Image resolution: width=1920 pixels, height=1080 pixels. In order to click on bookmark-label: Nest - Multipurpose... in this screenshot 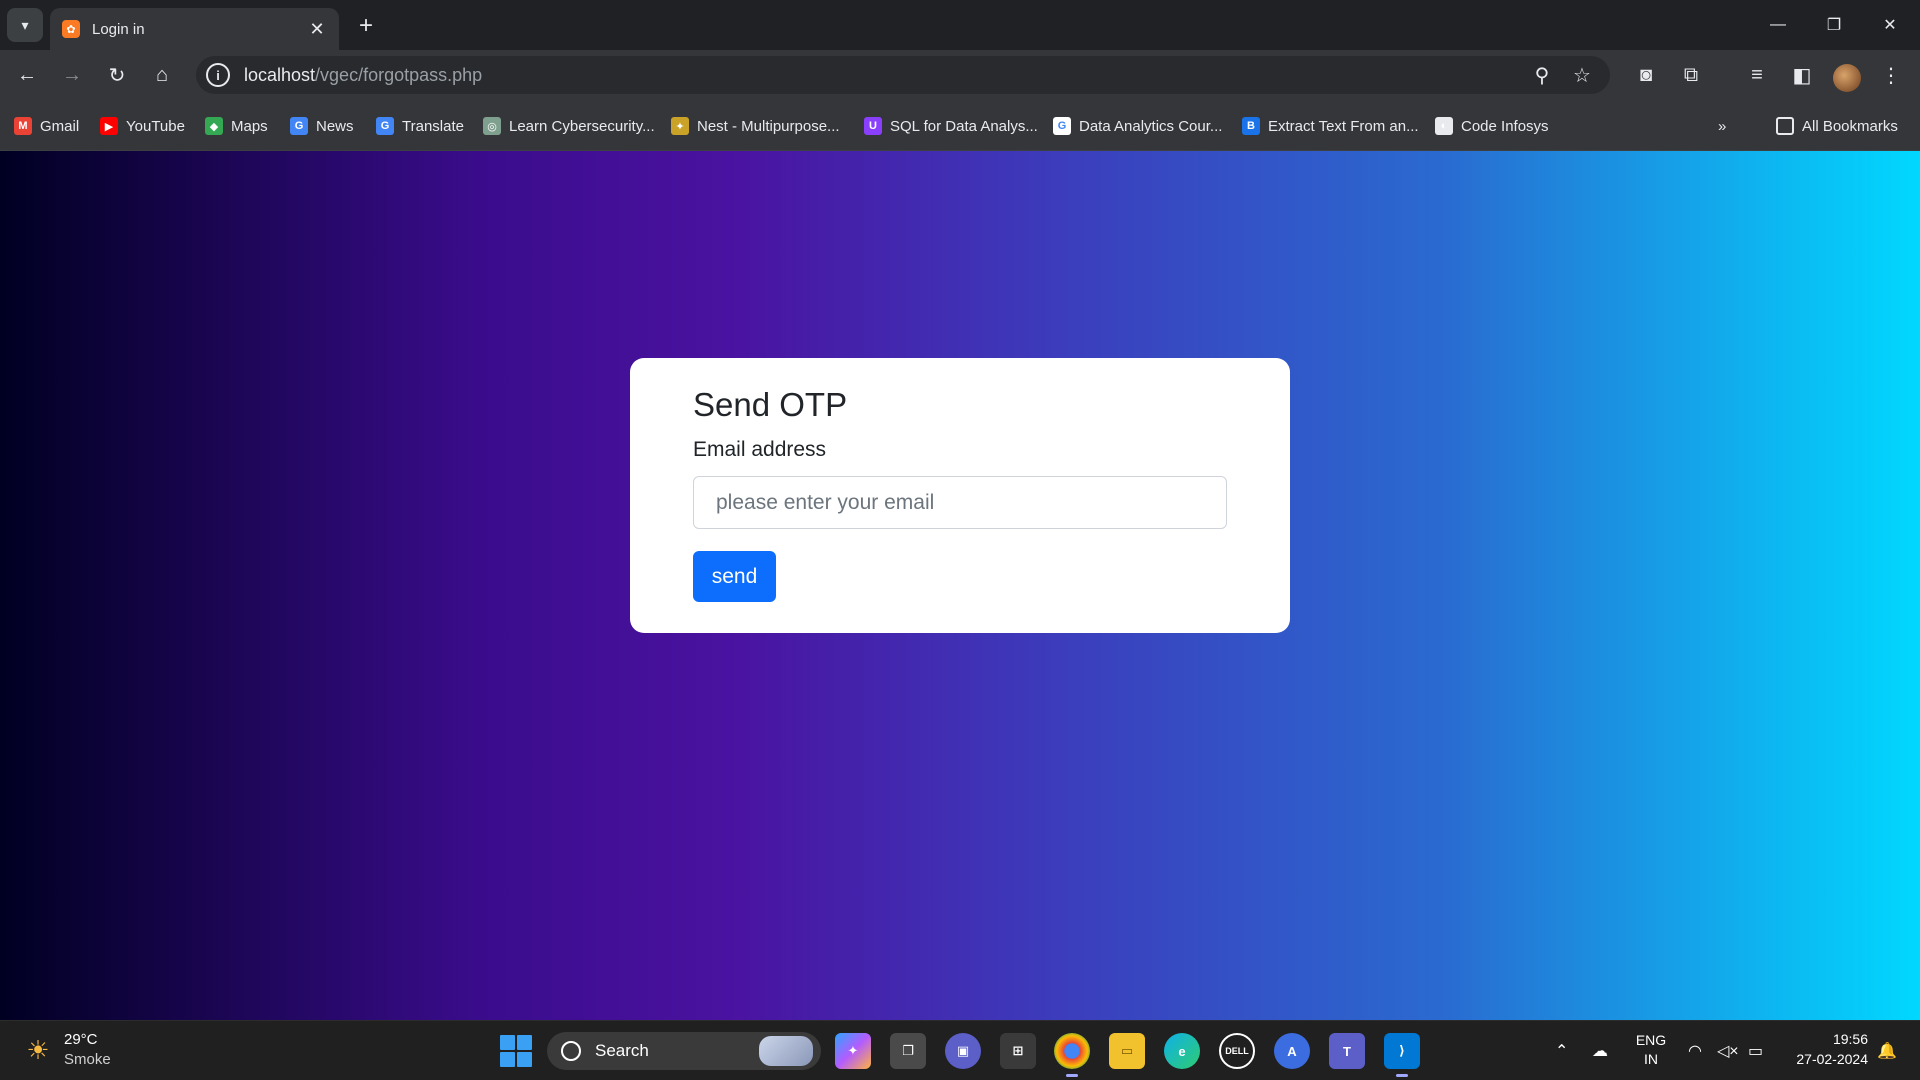, I will do `click(768, 126)`.